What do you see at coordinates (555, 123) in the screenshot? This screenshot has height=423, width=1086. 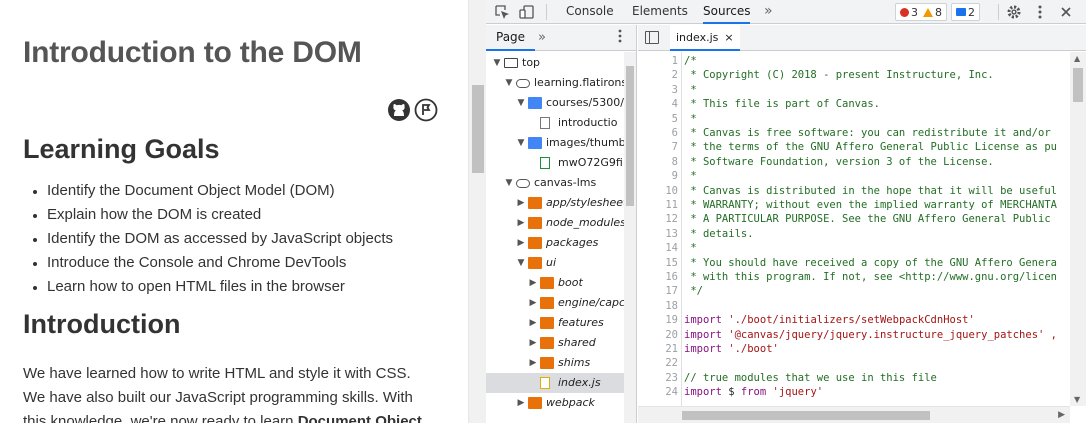 I see `tree-item: introductio` at bounding box center [555, 123].